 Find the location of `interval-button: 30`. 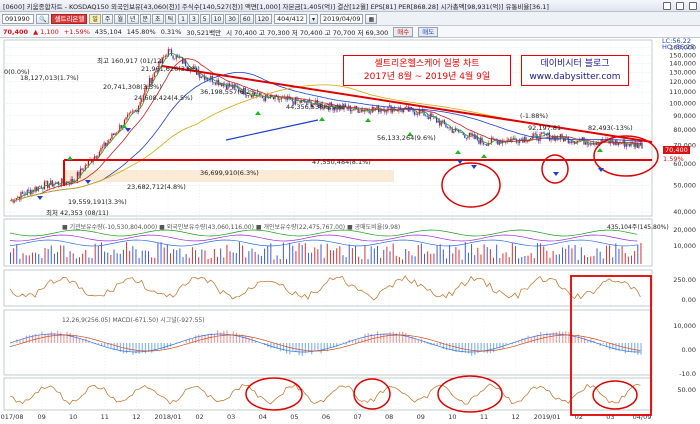

interval-button: 30 is located at coordinates (232, 19).